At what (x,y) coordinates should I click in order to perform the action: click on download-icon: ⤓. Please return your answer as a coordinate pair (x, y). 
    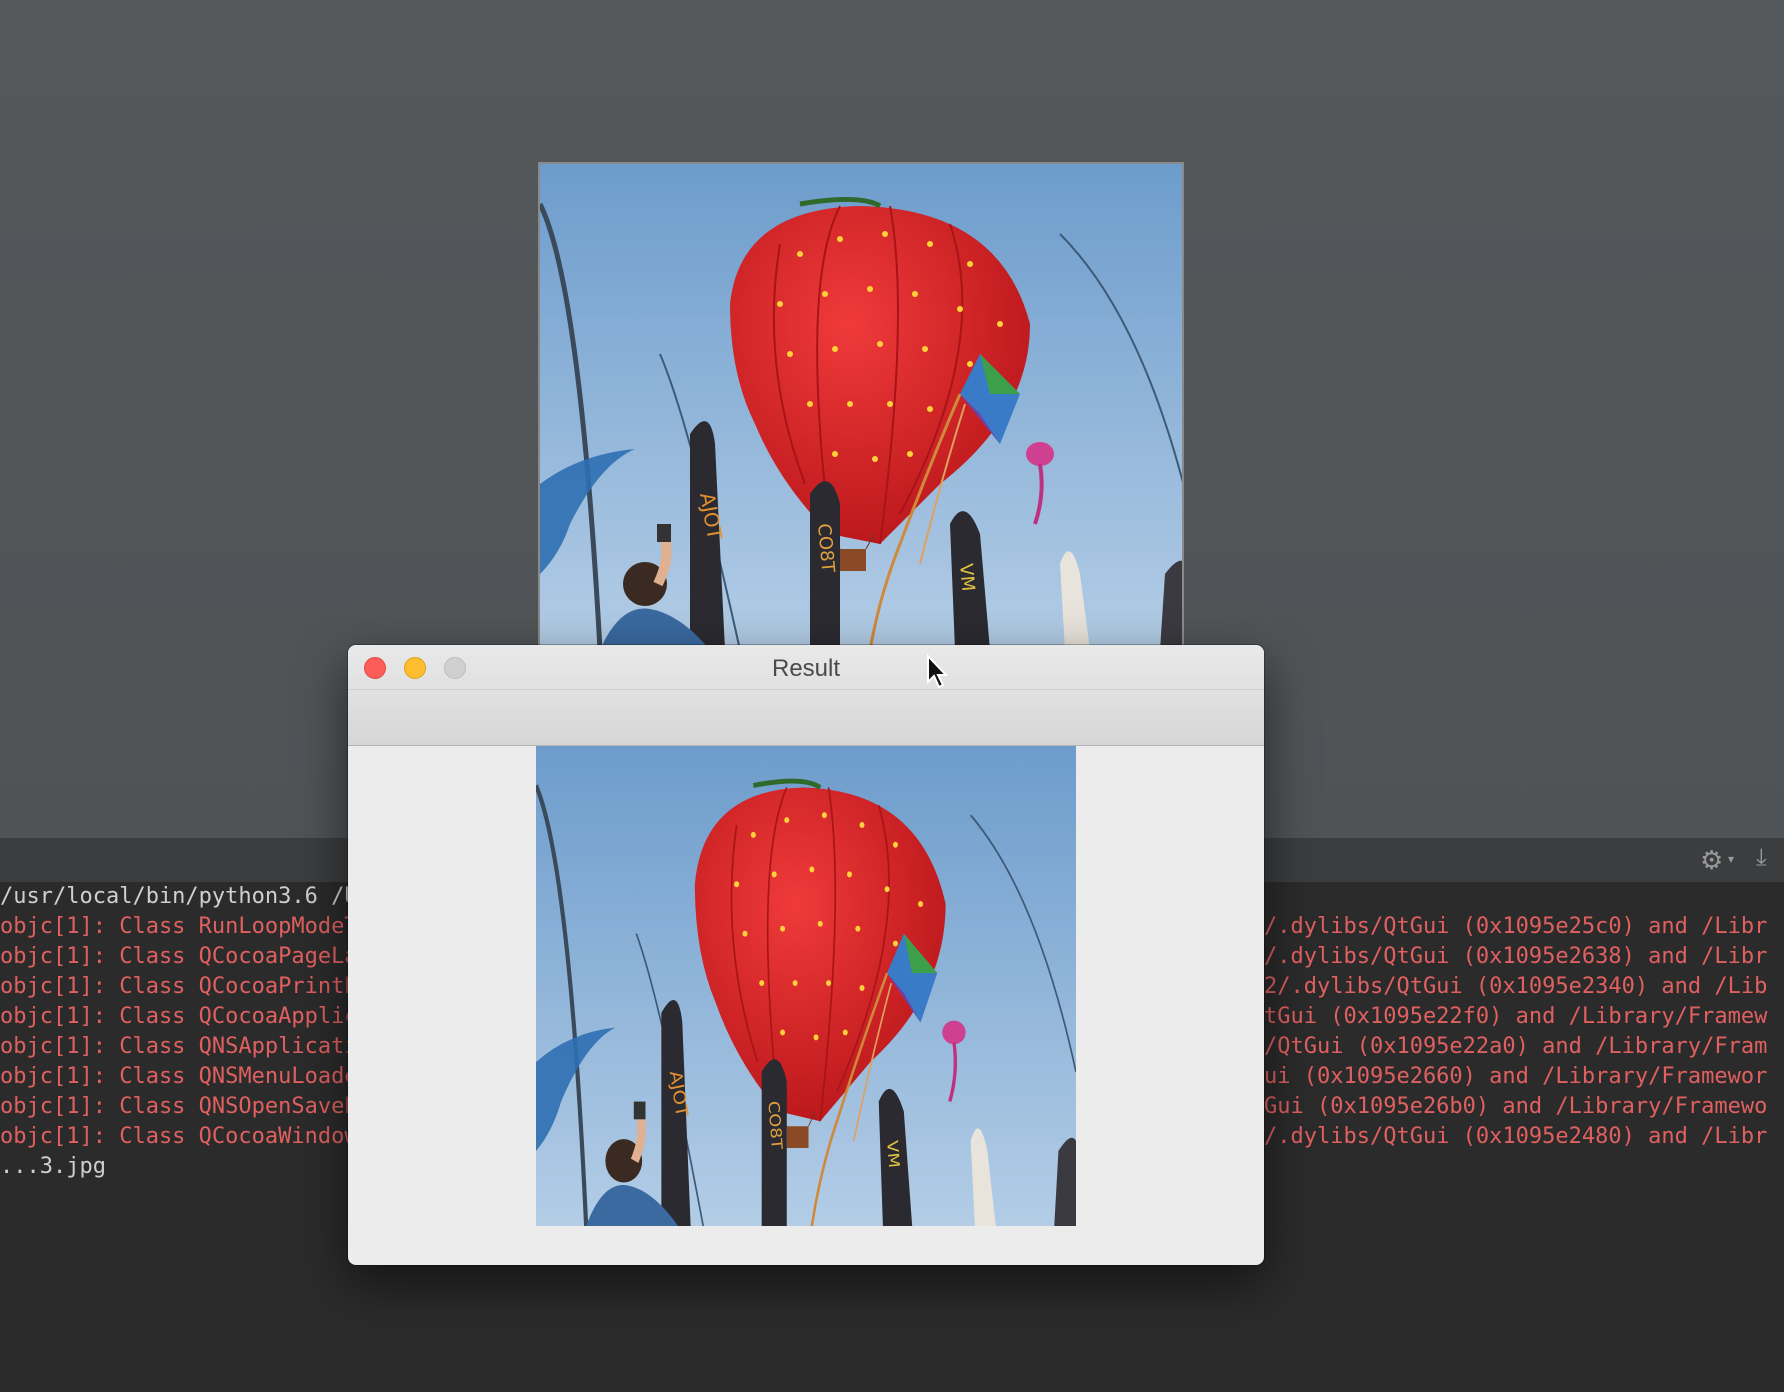
    Looking at the image, I should click on (1761, 858).